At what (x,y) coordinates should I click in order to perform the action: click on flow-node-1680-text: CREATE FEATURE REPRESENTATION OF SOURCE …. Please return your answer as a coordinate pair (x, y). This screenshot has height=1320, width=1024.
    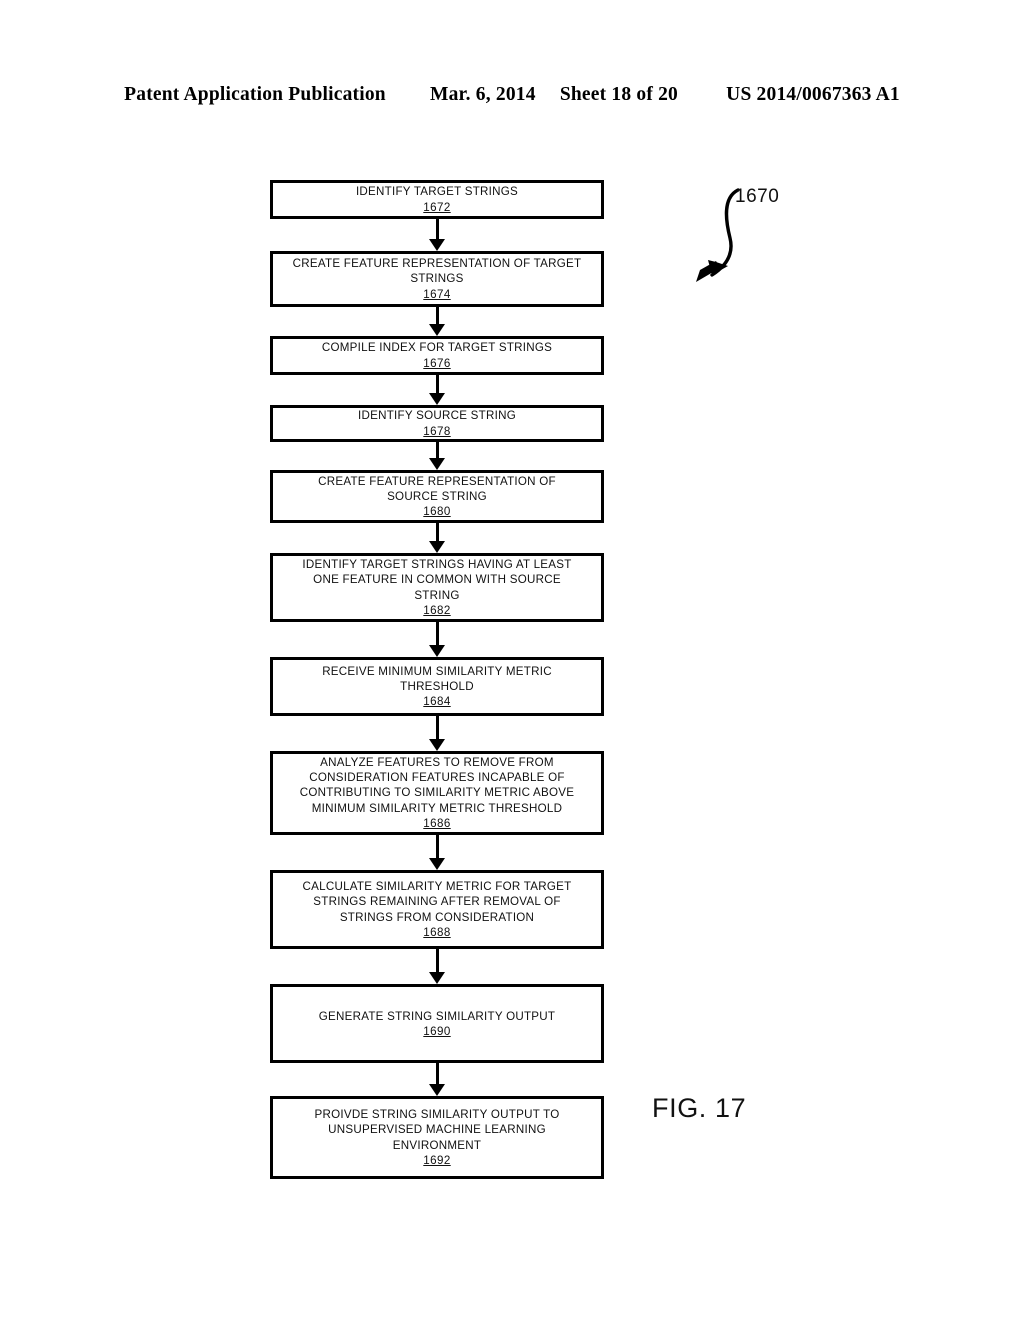
    Looking at the image, I should click on (437, 488).